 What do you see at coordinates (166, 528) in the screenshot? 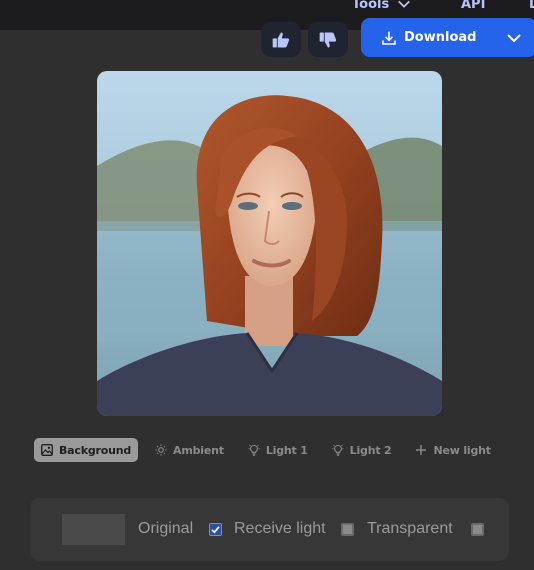
I see `original-label: Original` at bounding box center [166, 528].